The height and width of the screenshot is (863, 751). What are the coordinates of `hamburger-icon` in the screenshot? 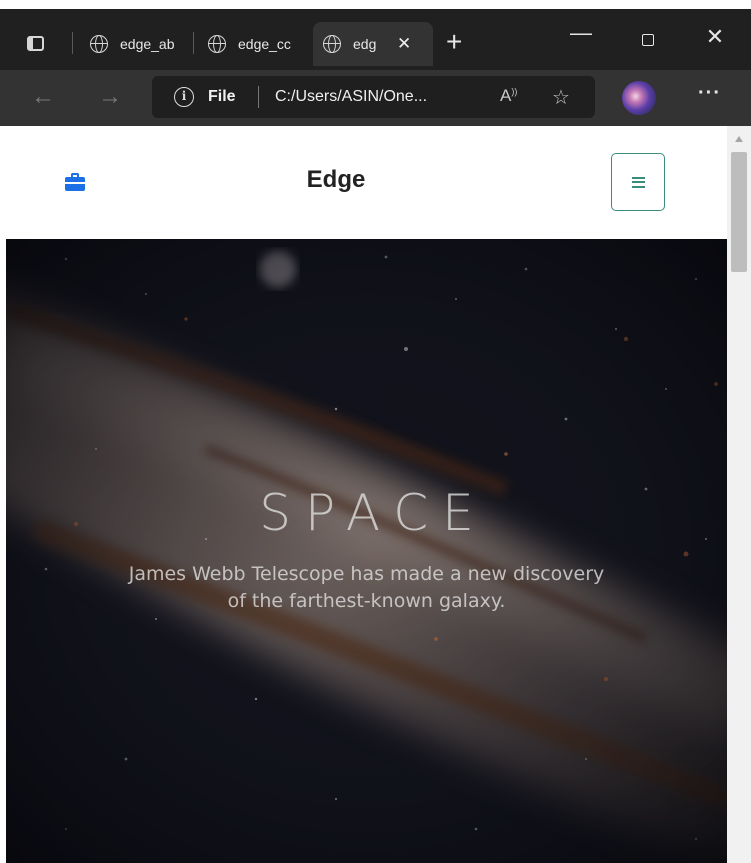 It's located at (638, 182).